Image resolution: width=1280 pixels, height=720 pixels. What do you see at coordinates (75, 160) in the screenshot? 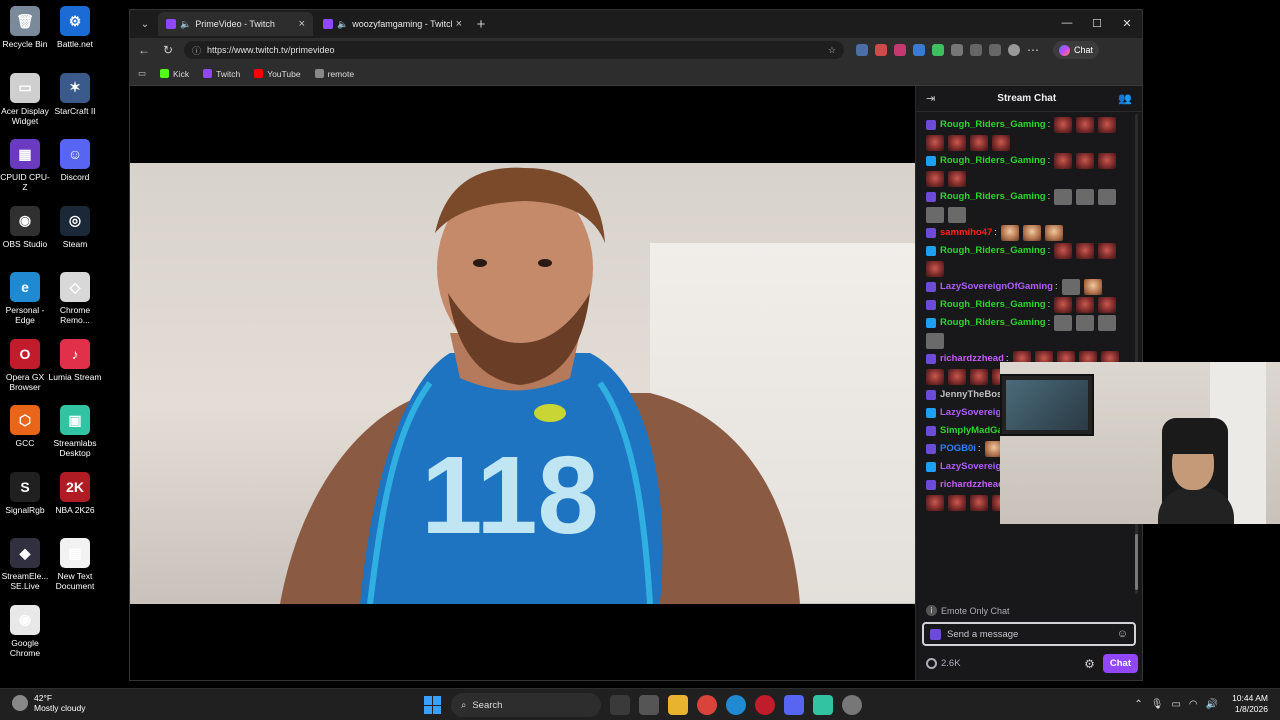
I see `desktop-icon: ☺ Discord` at bounding box center [75, 160].